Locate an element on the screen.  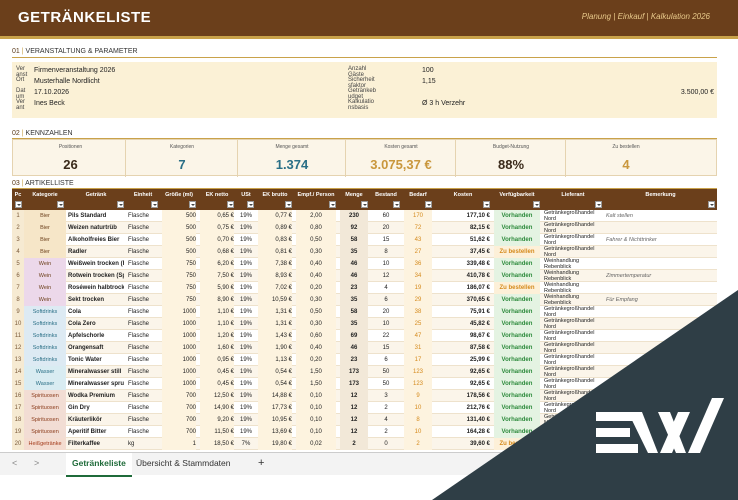
cell-gross: 13,69 € is located at coordinates (275, 432).